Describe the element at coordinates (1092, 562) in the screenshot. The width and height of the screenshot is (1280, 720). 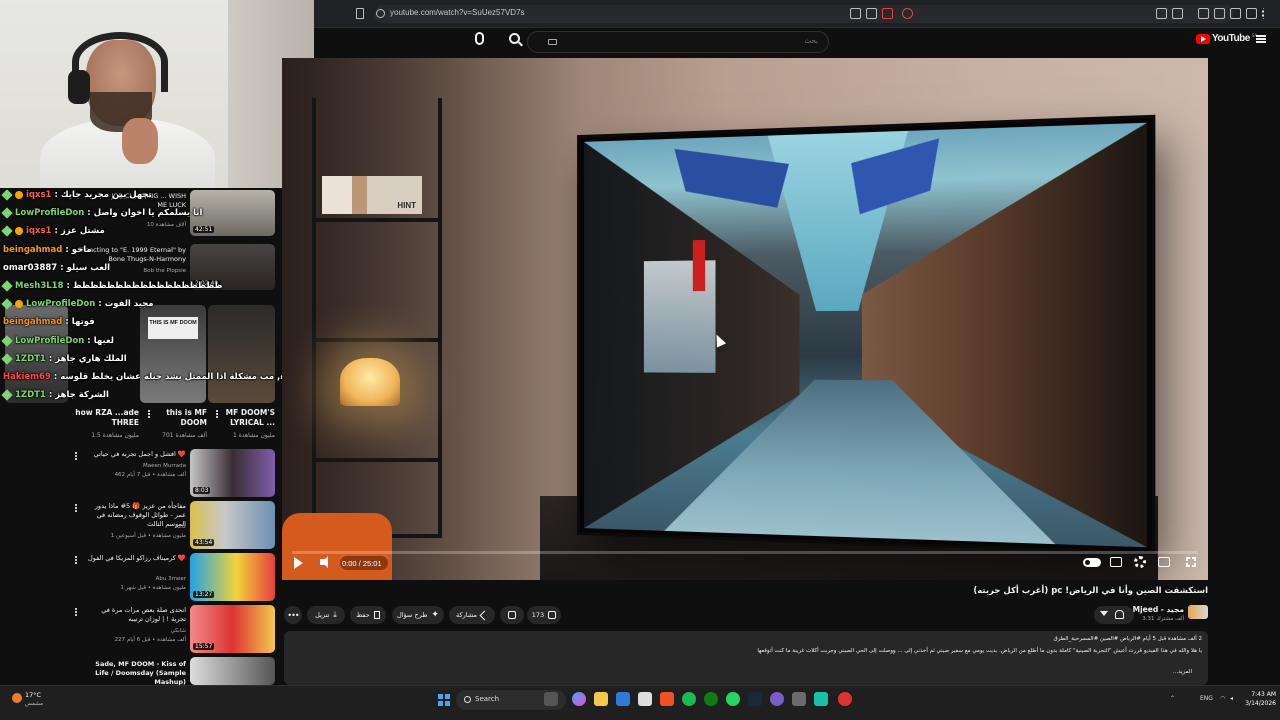
I see `autoplay-toggle` at that location.